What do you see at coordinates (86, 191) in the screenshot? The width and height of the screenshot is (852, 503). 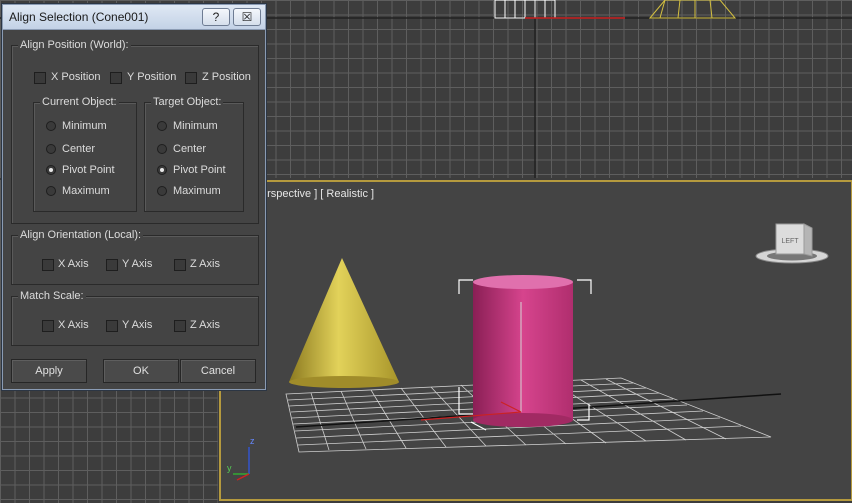 I see `current-maximum-label: Maximum` at bounding box center [86, 191].